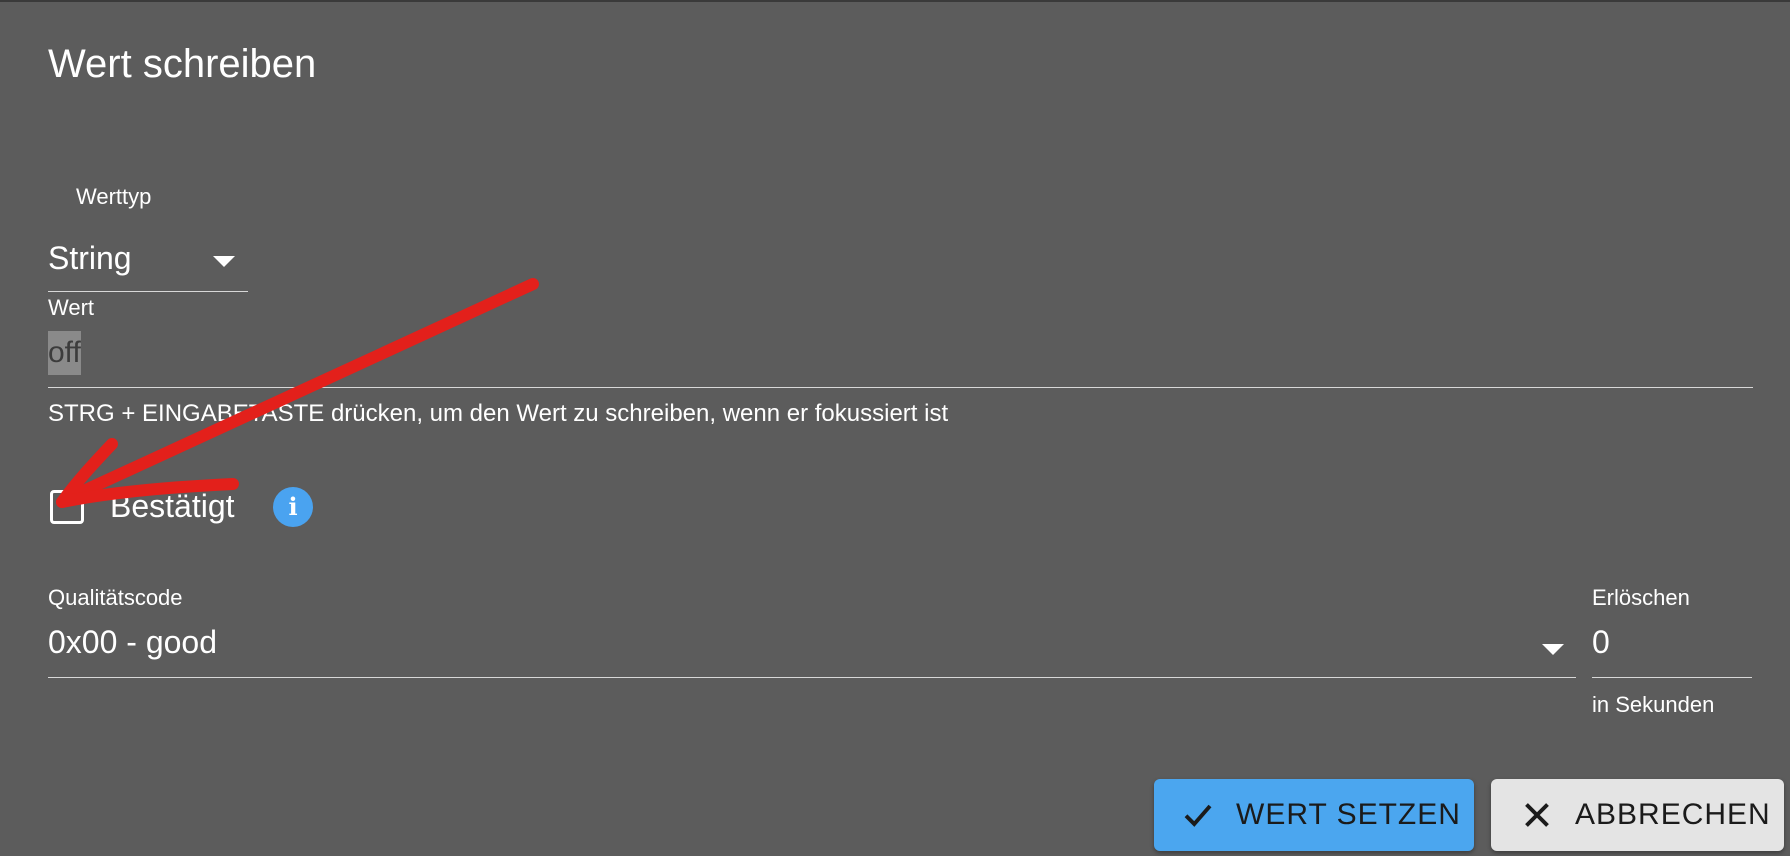  Describe the element at coordinates (182, 64) in the screenshot. I see `dialog-title: Wert schreiben` at that location.